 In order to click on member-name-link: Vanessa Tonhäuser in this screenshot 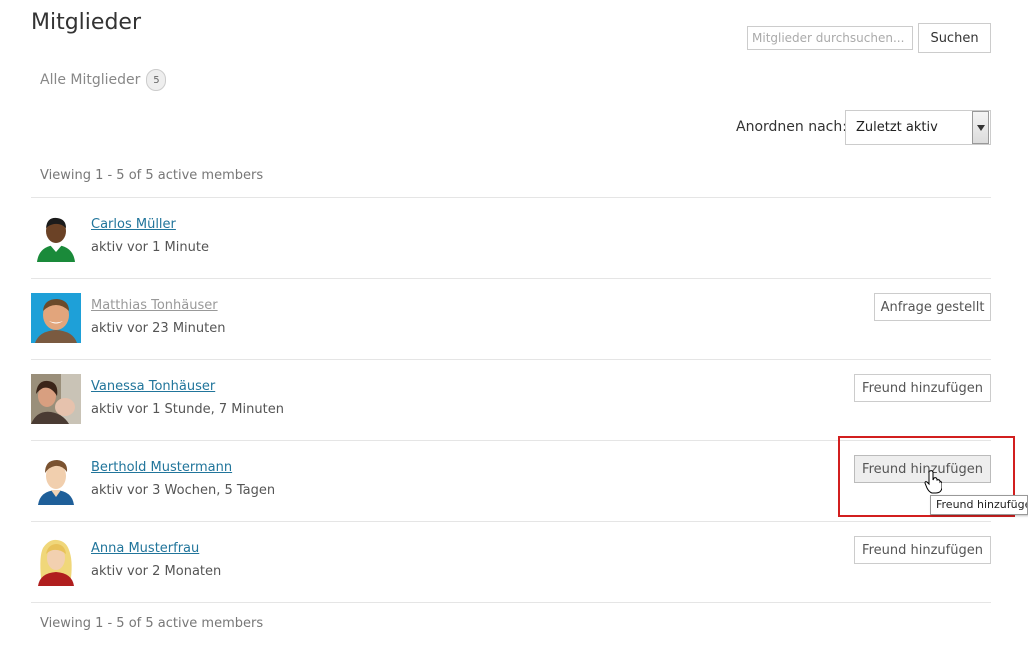, I will do `click(153, 386)`.